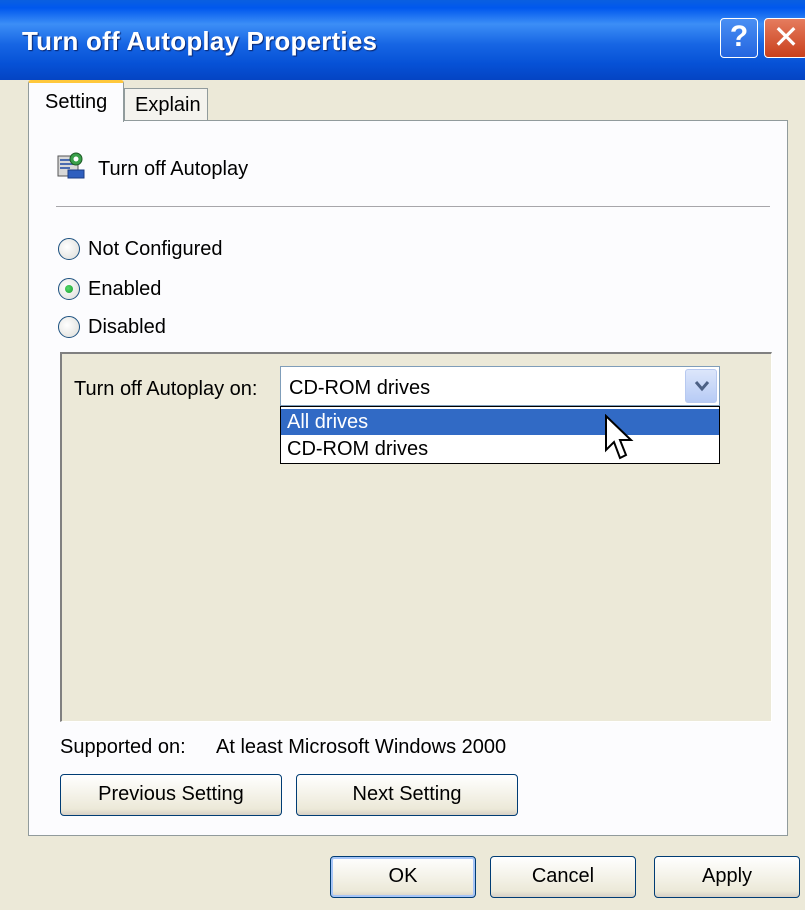 The image size is (805, 910). What do you see at coordinates (500, 386) in the screenshot?
I see `autoplay-drive-select: CD-ROM drives` at bounding box center [500, 386].